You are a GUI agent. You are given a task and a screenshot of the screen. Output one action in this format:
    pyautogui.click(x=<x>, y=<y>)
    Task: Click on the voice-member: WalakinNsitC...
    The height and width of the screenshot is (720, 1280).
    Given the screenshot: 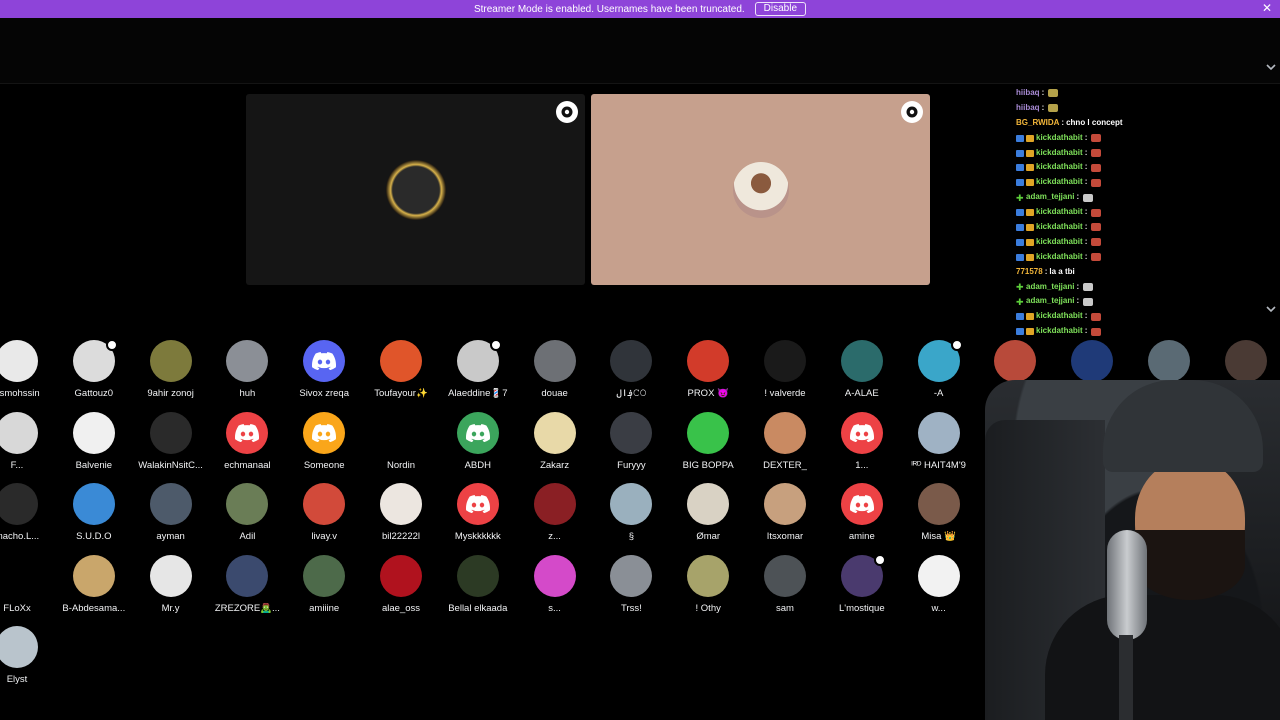 What is the action you would take?
    pyautogui.click(x=171, y=441)
    